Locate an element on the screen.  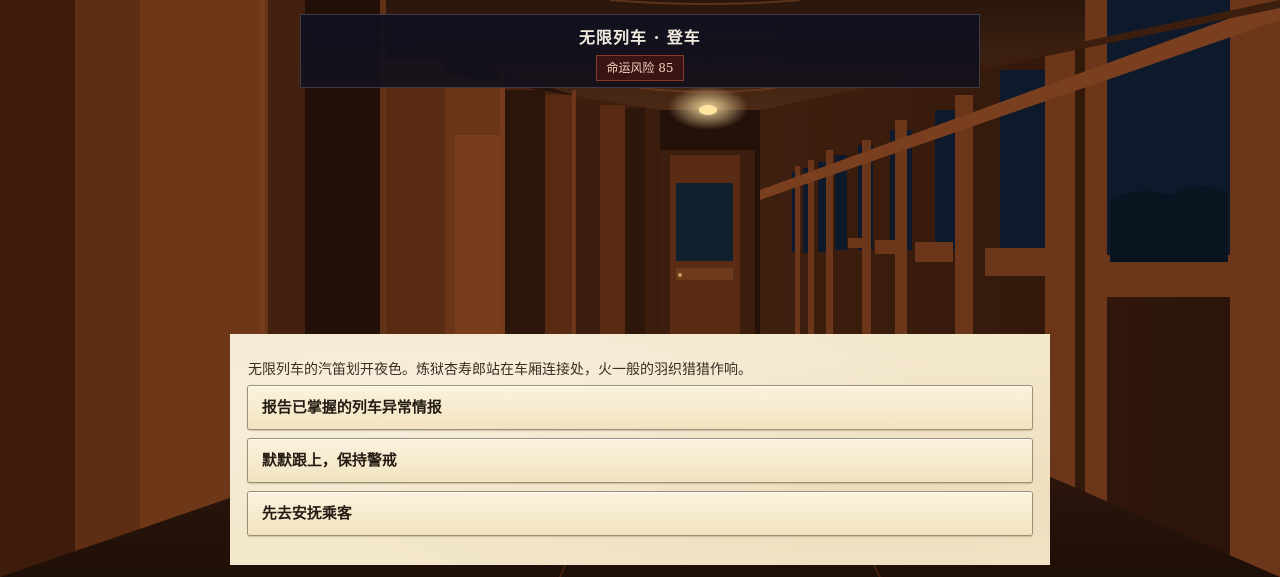
scene-title: 无限列车 · 登车 is located at coordinates (640, 37).